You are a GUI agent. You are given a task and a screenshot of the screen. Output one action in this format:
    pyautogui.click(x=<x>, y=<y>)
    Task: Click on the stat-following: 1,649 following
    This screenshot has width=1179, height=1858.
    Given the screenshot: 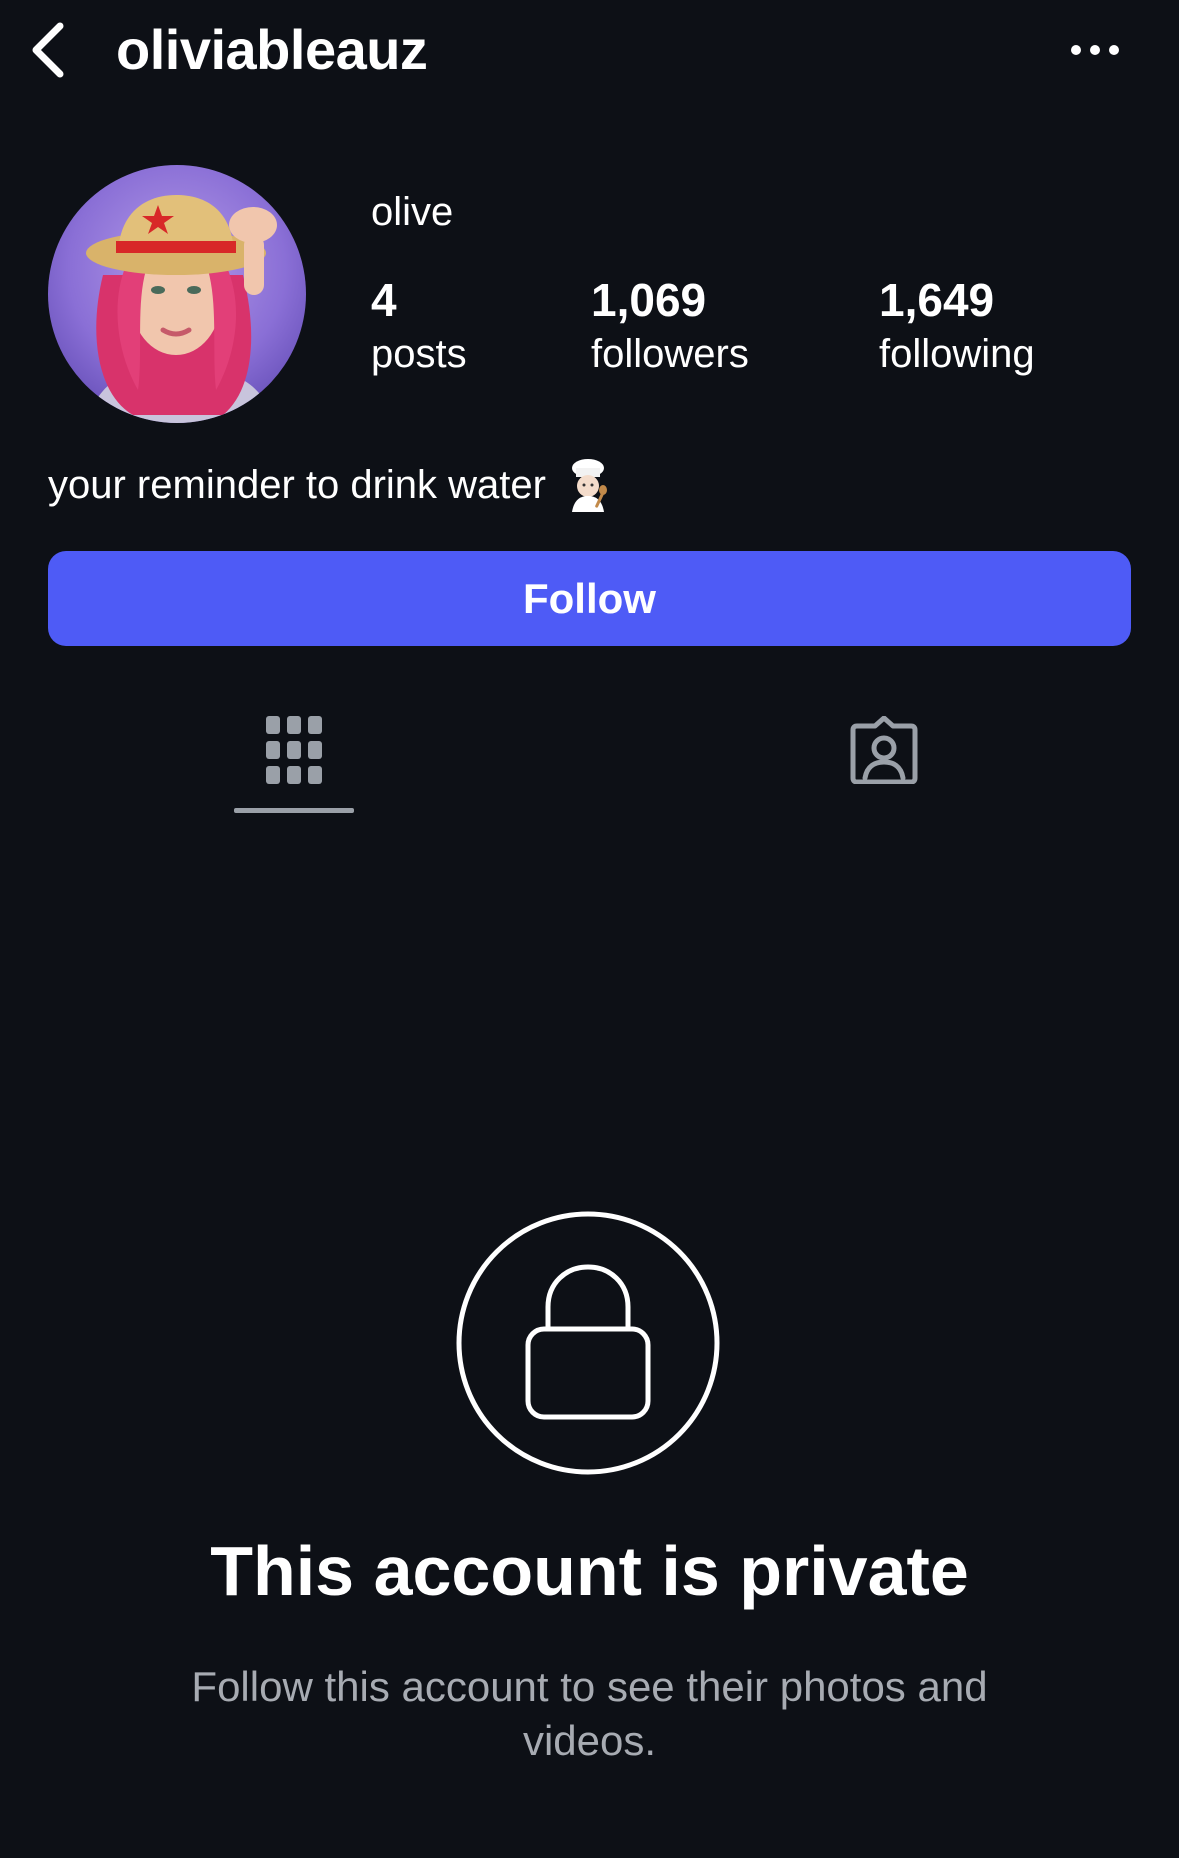 What is the action you would take?
    pyautogui.click(x=957, y=326)
    